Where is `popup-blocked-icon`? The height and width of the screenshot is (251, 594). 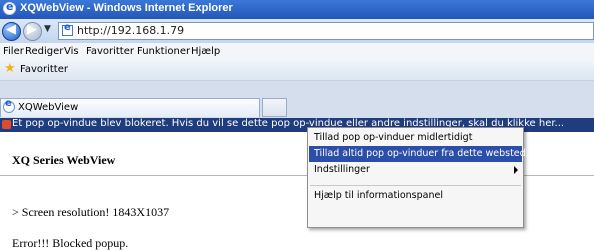 popup-blocked-icon is located at coordinates (6, 124).